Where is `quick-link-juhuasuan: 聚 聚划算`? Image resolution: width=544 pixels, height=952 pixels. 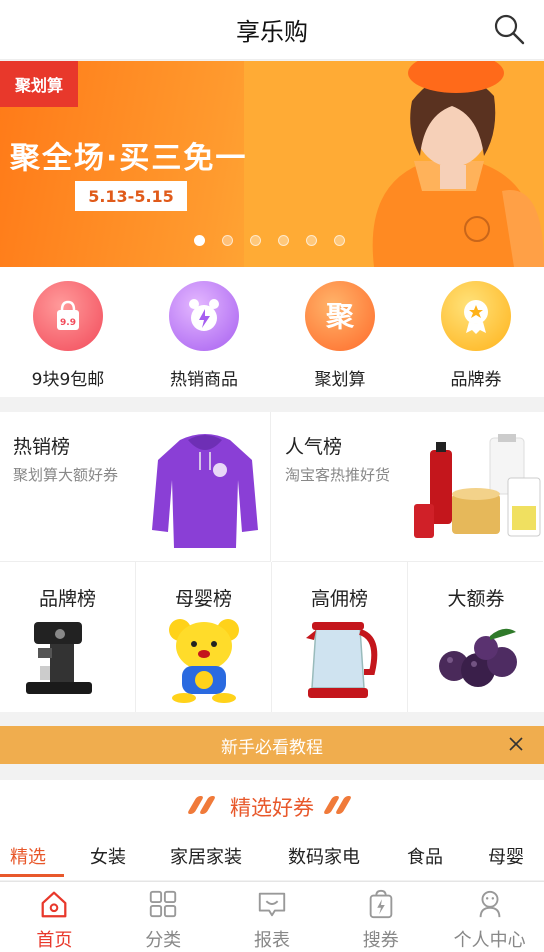 quick-link-juhuasuan: 聚 聚划算 is located at coordinates (340, 332).